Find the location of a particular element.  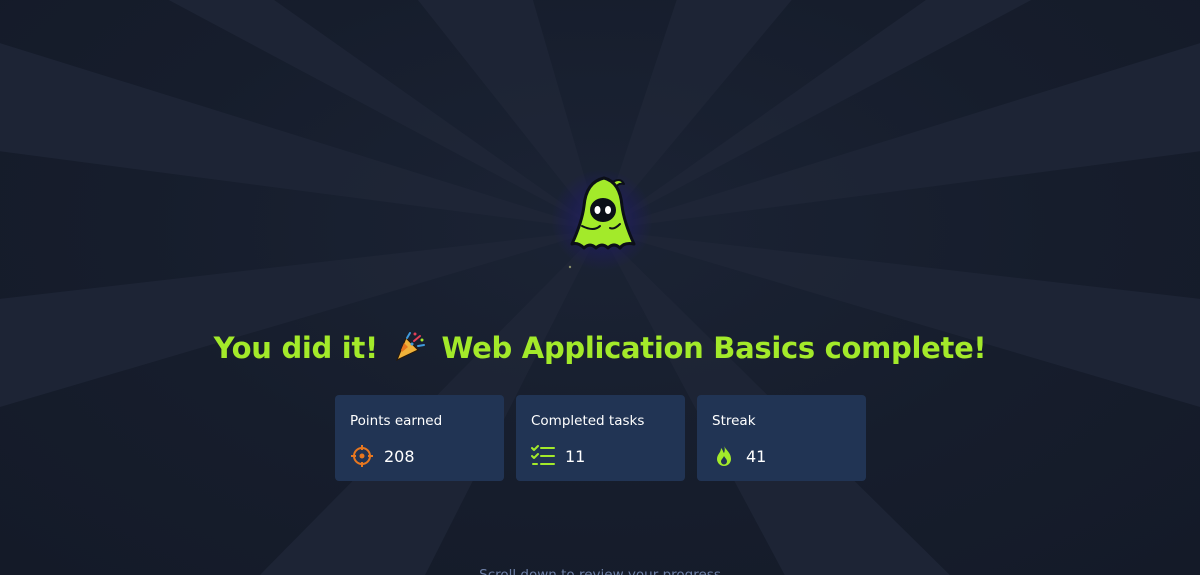

scroll-hint: Scroll down to review your progress is located at coordinates (600, 571).